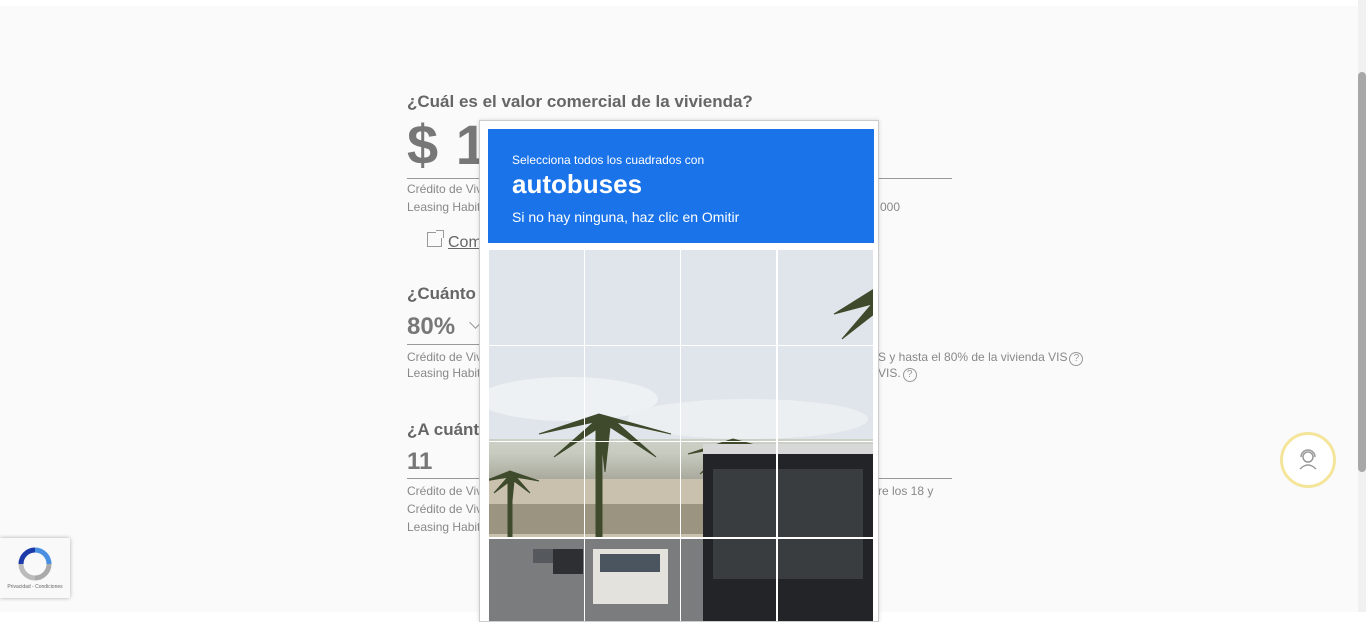 This screenshot has width=1366, height=622. I want to click on external-link-icon, so click(435, 238).